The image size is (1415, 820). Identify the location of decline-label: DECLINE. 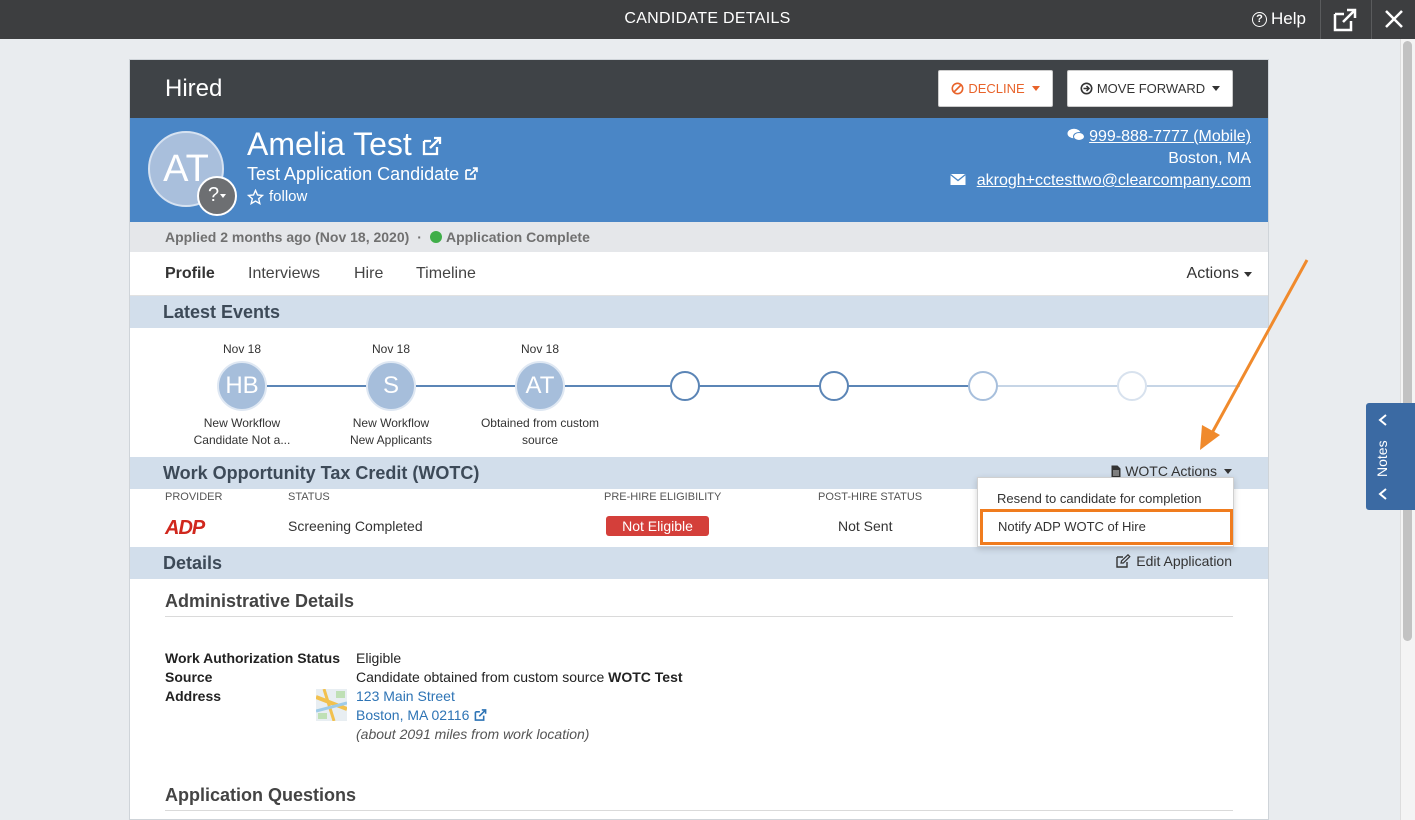
(996, 88).